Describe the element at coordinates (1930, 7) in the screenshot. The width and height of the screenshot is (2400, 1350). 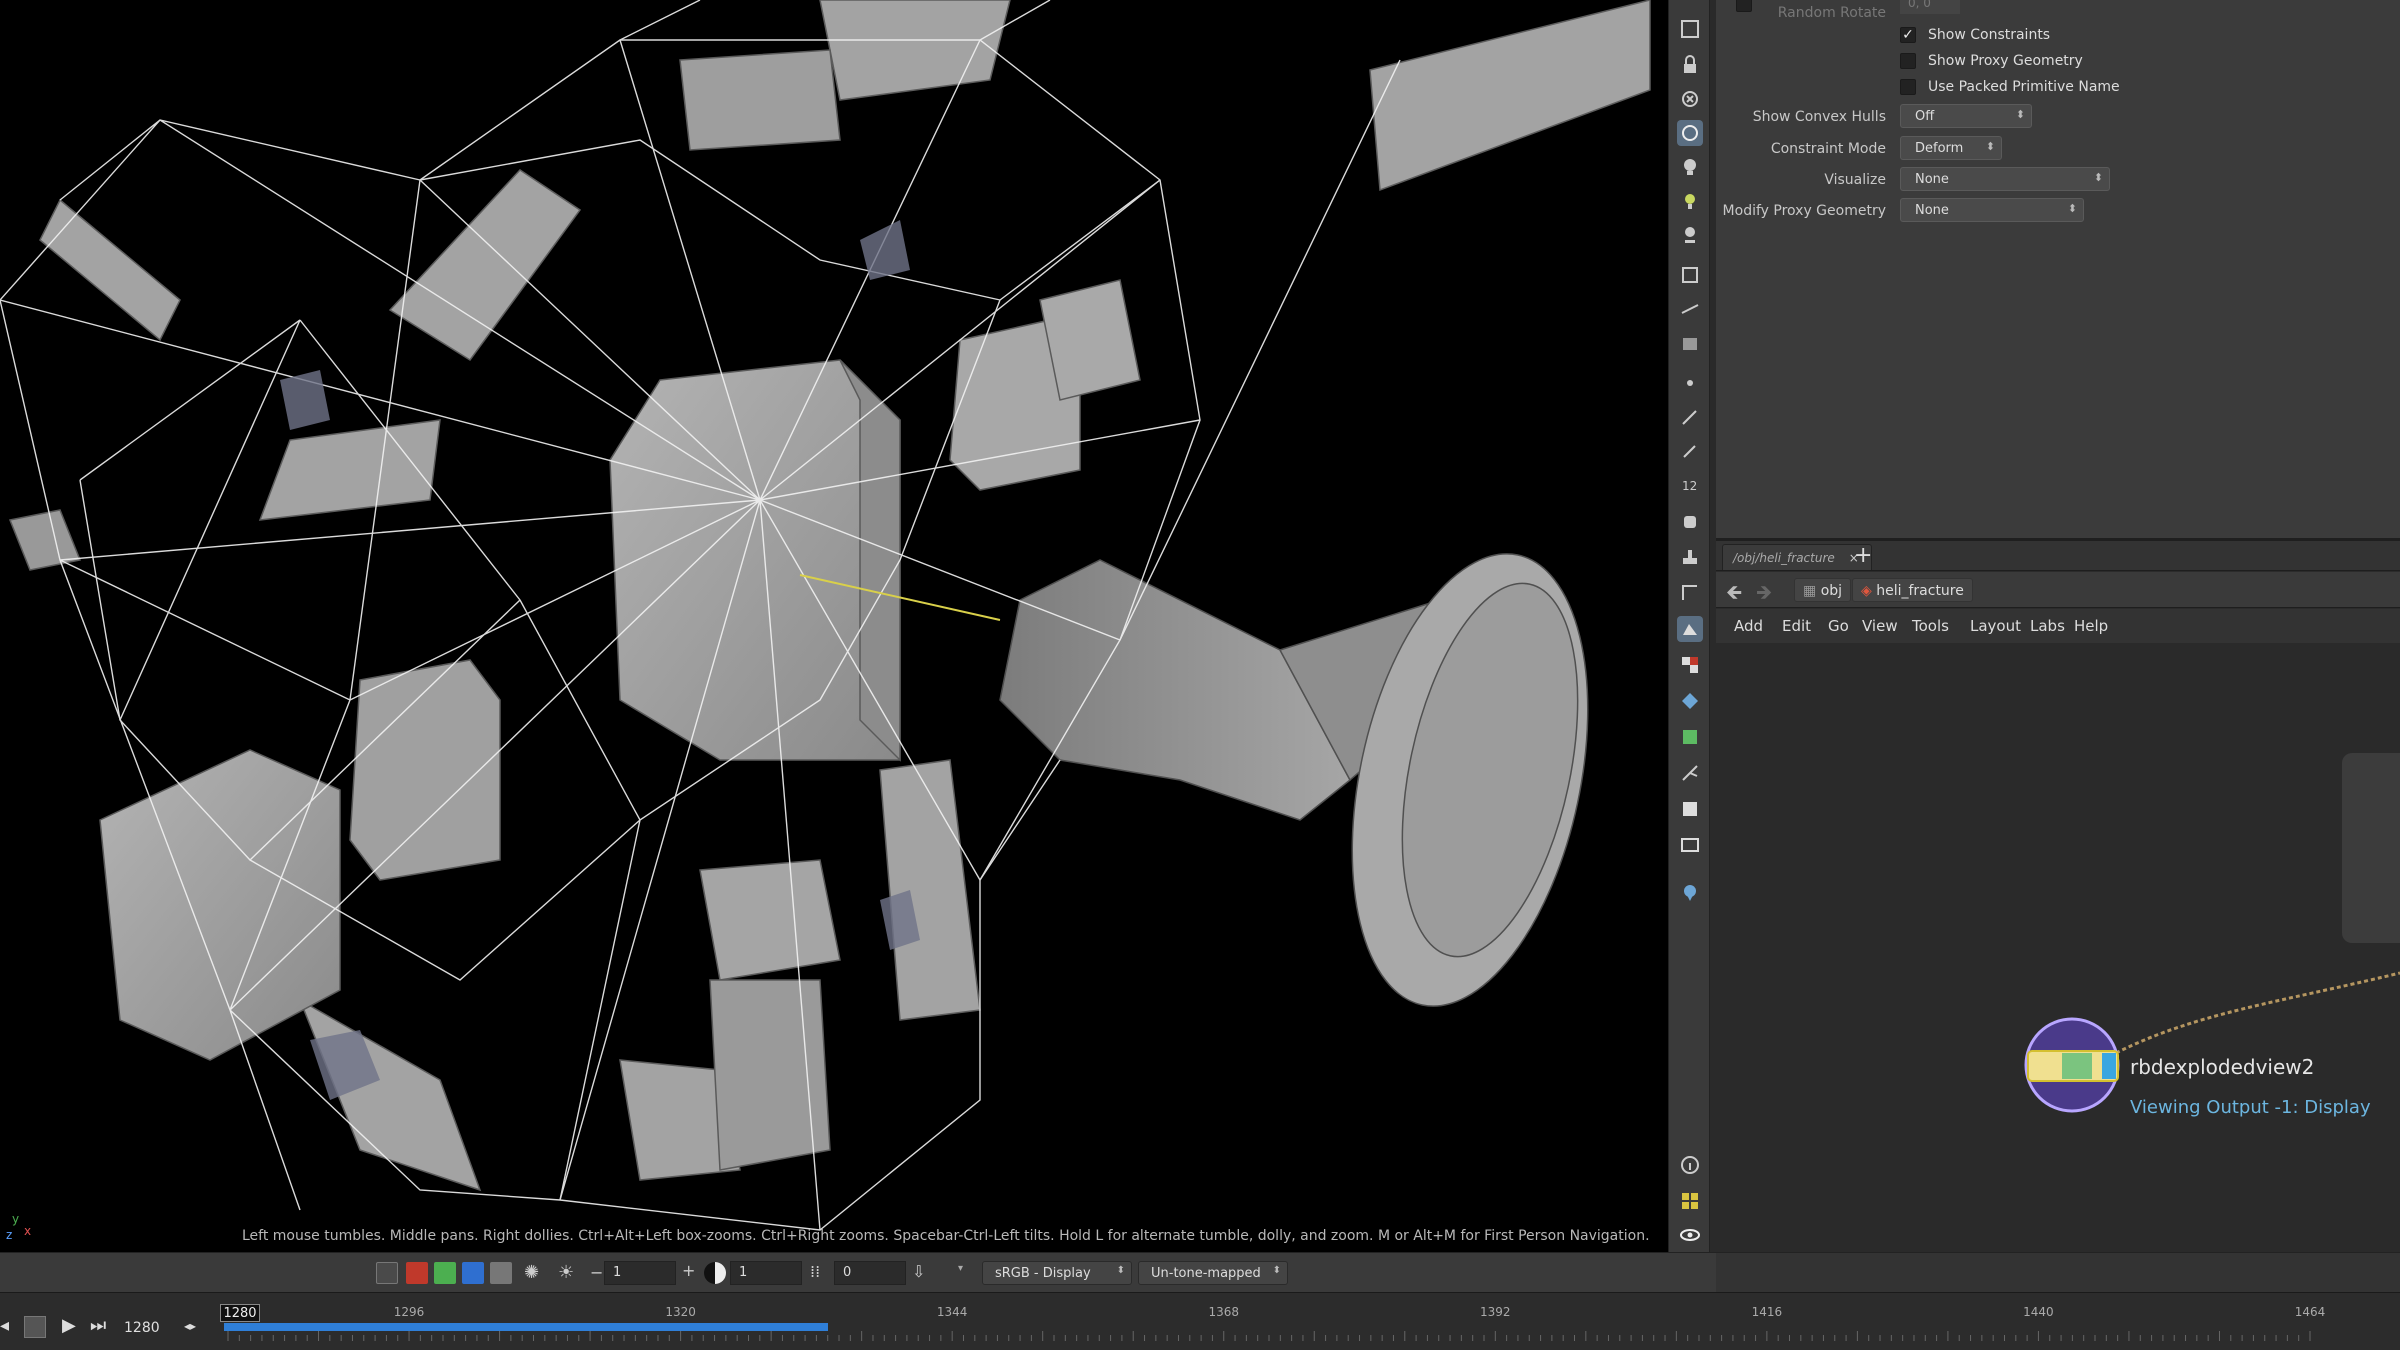
I see `random-rotate-field: 0, 0` at that location.